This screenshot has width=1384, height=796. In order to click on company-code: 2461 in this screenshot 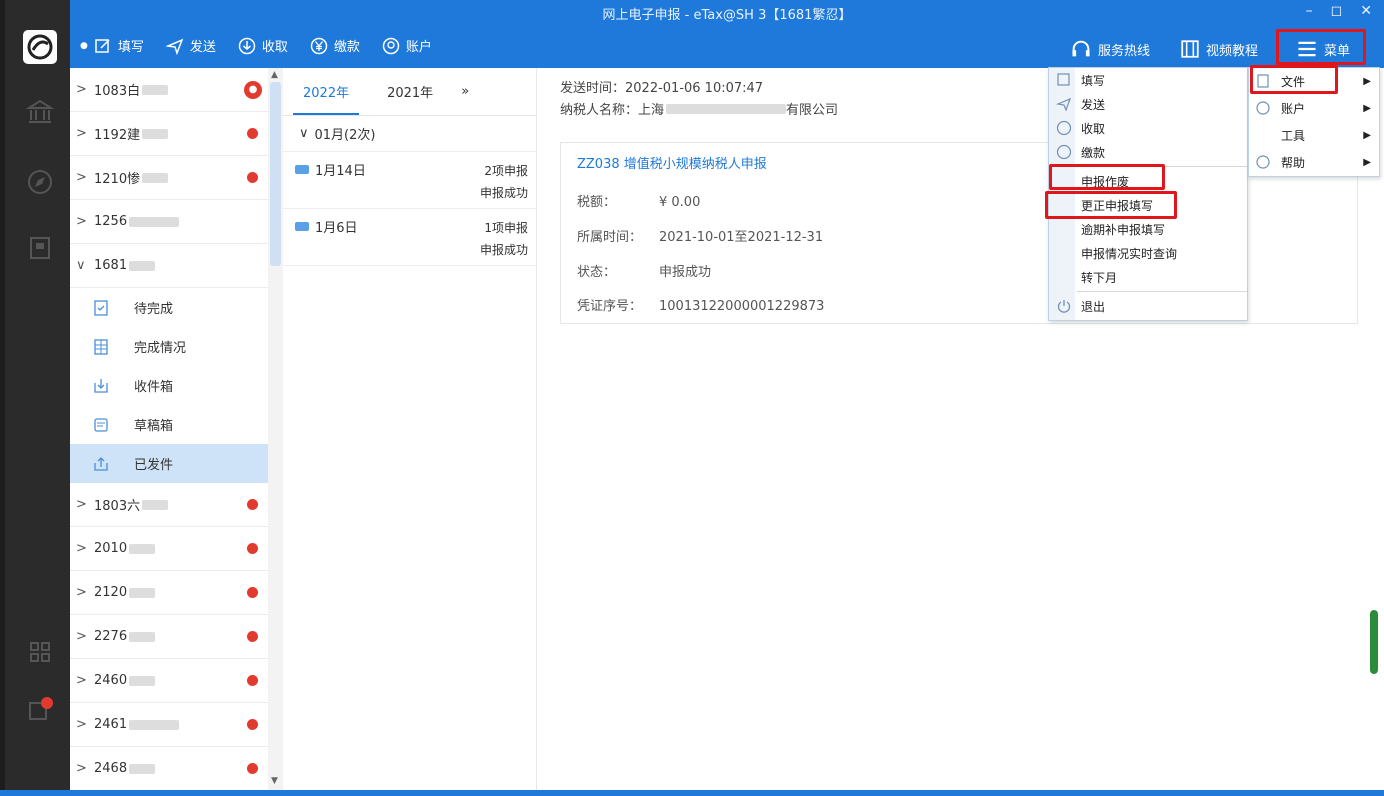, I will do `click(111, 724)`.